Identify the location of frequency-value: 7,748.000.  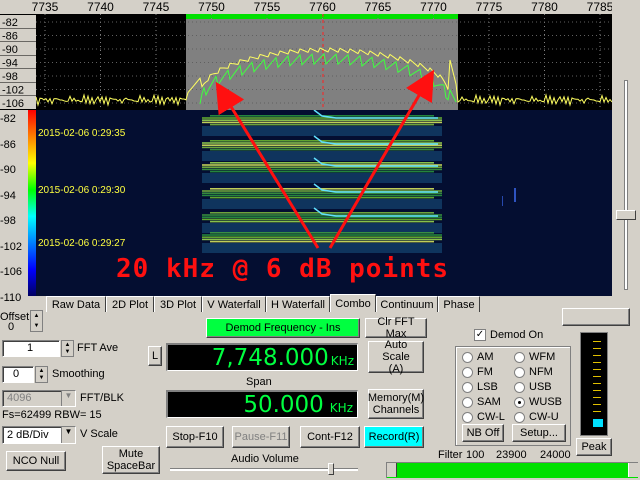
(270, 357).